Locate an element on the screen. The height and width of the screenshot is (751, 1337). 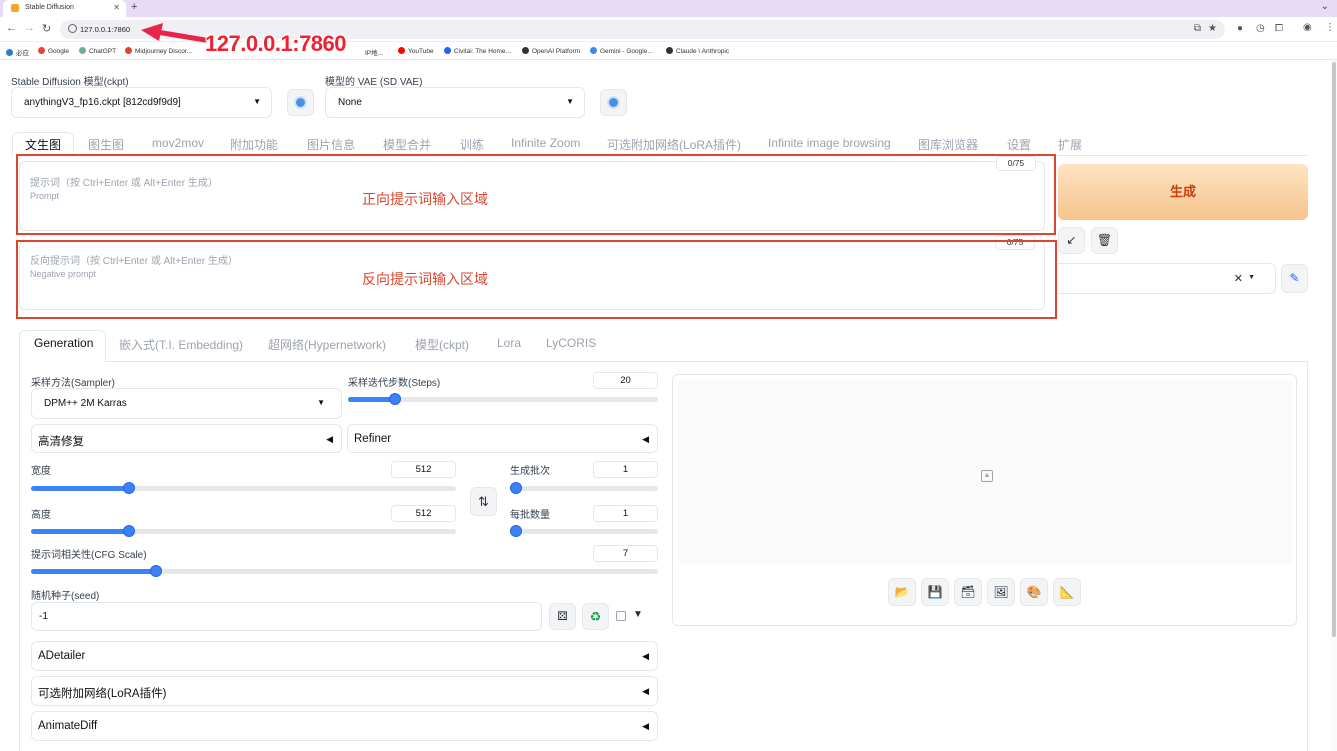
browser-tab: Stable Diffusion ✕ is located at coordinates (64, 8).